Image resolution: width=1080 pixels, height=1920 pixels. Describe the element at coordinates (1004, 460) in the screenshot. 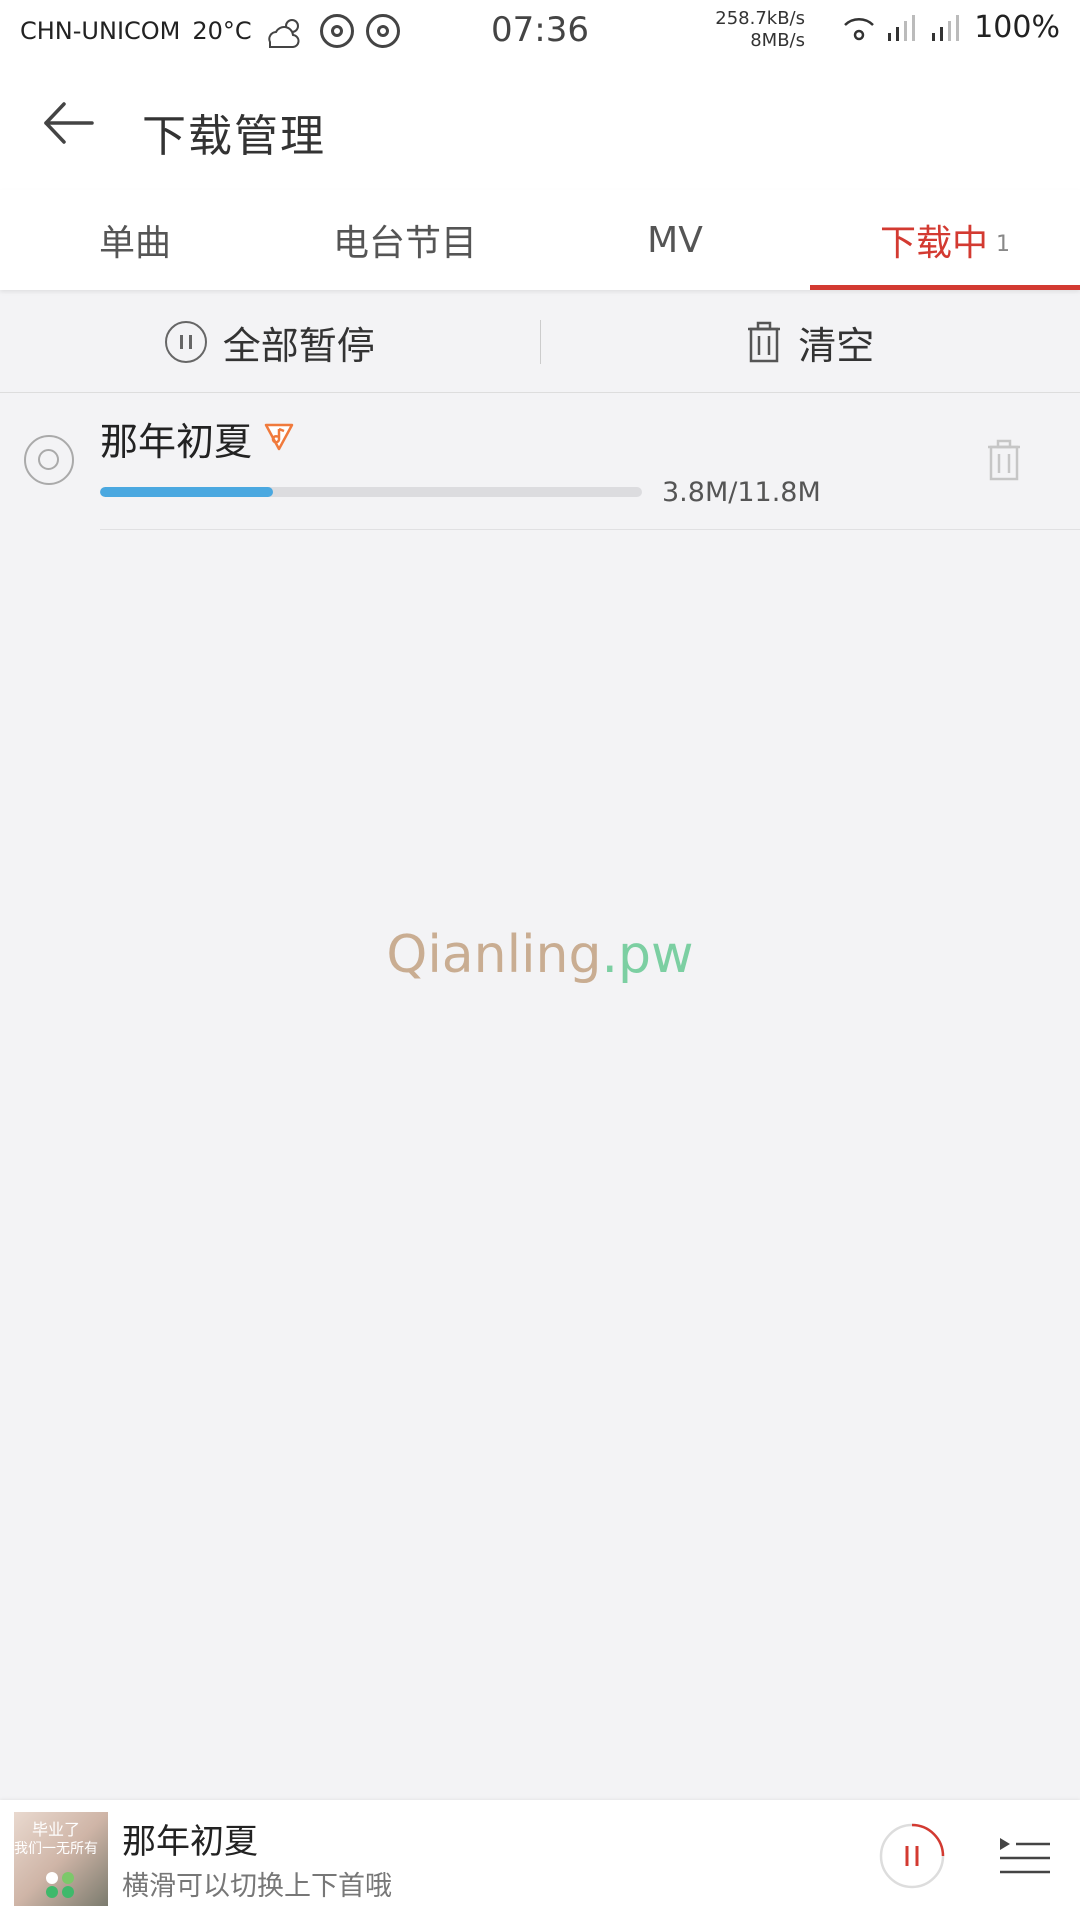

I see `delete-item-icon` at that location.